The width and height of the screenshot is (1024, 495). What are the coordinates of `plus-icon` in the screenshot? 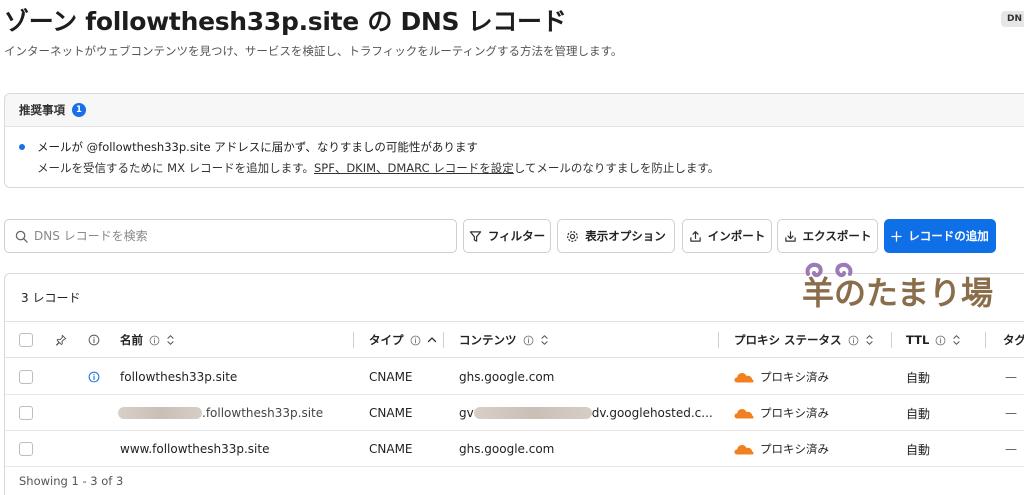 It's located at (896, 236).